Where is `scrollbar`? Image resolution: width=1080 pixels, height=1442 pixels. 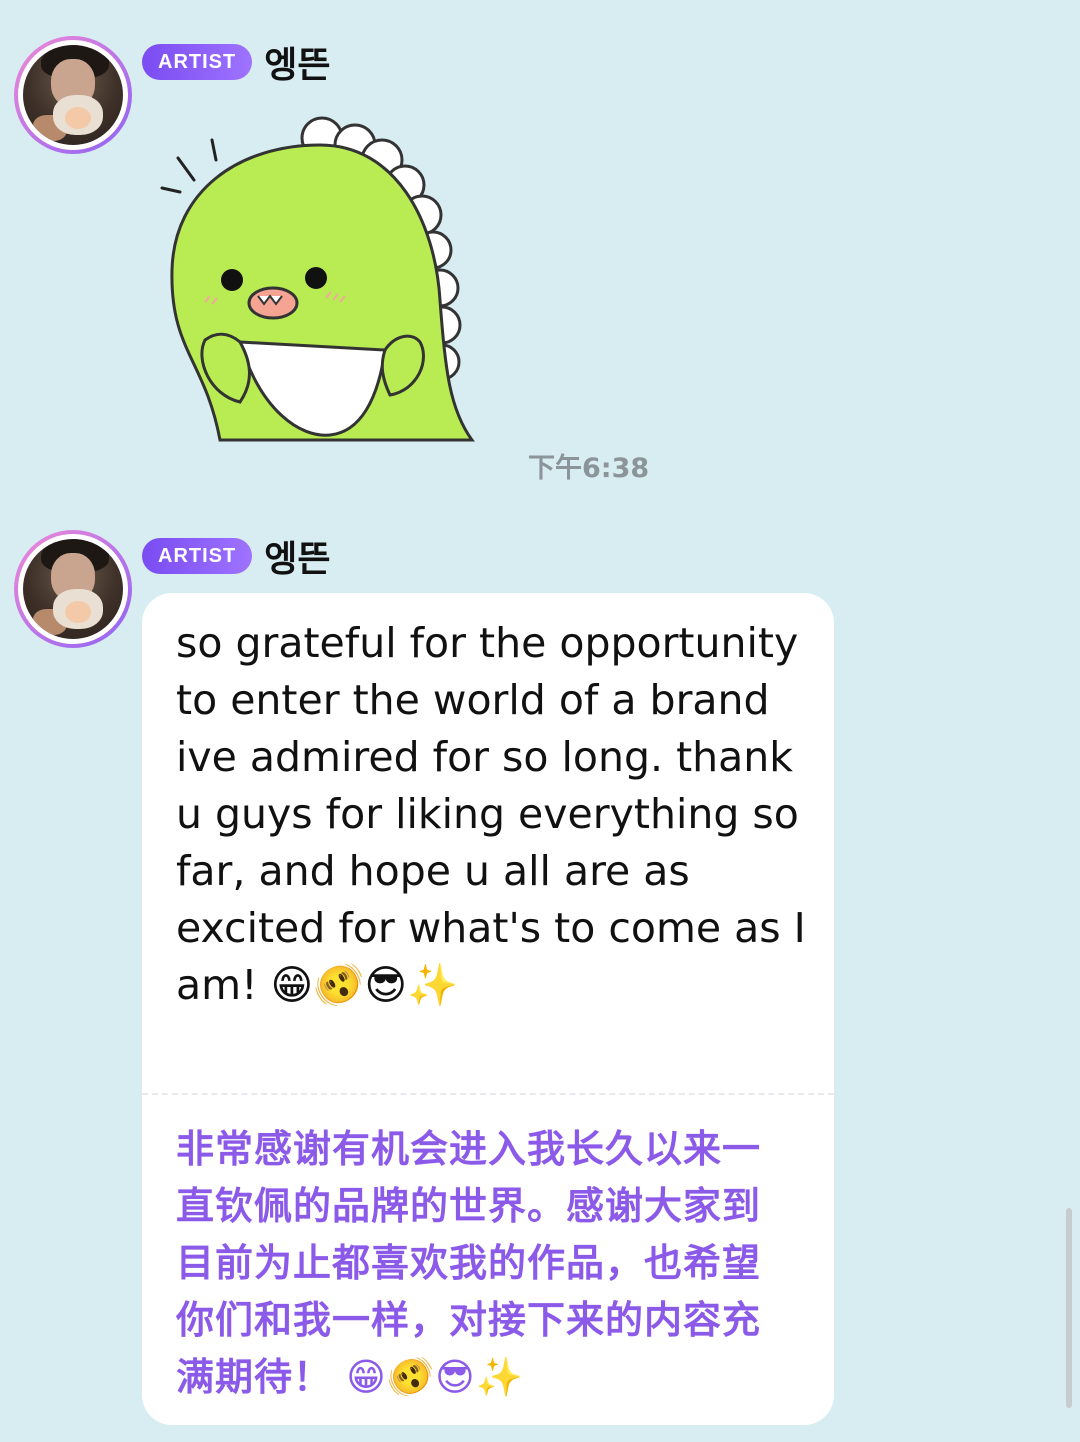 scrollbar is located at coordinates (1069, 1308).